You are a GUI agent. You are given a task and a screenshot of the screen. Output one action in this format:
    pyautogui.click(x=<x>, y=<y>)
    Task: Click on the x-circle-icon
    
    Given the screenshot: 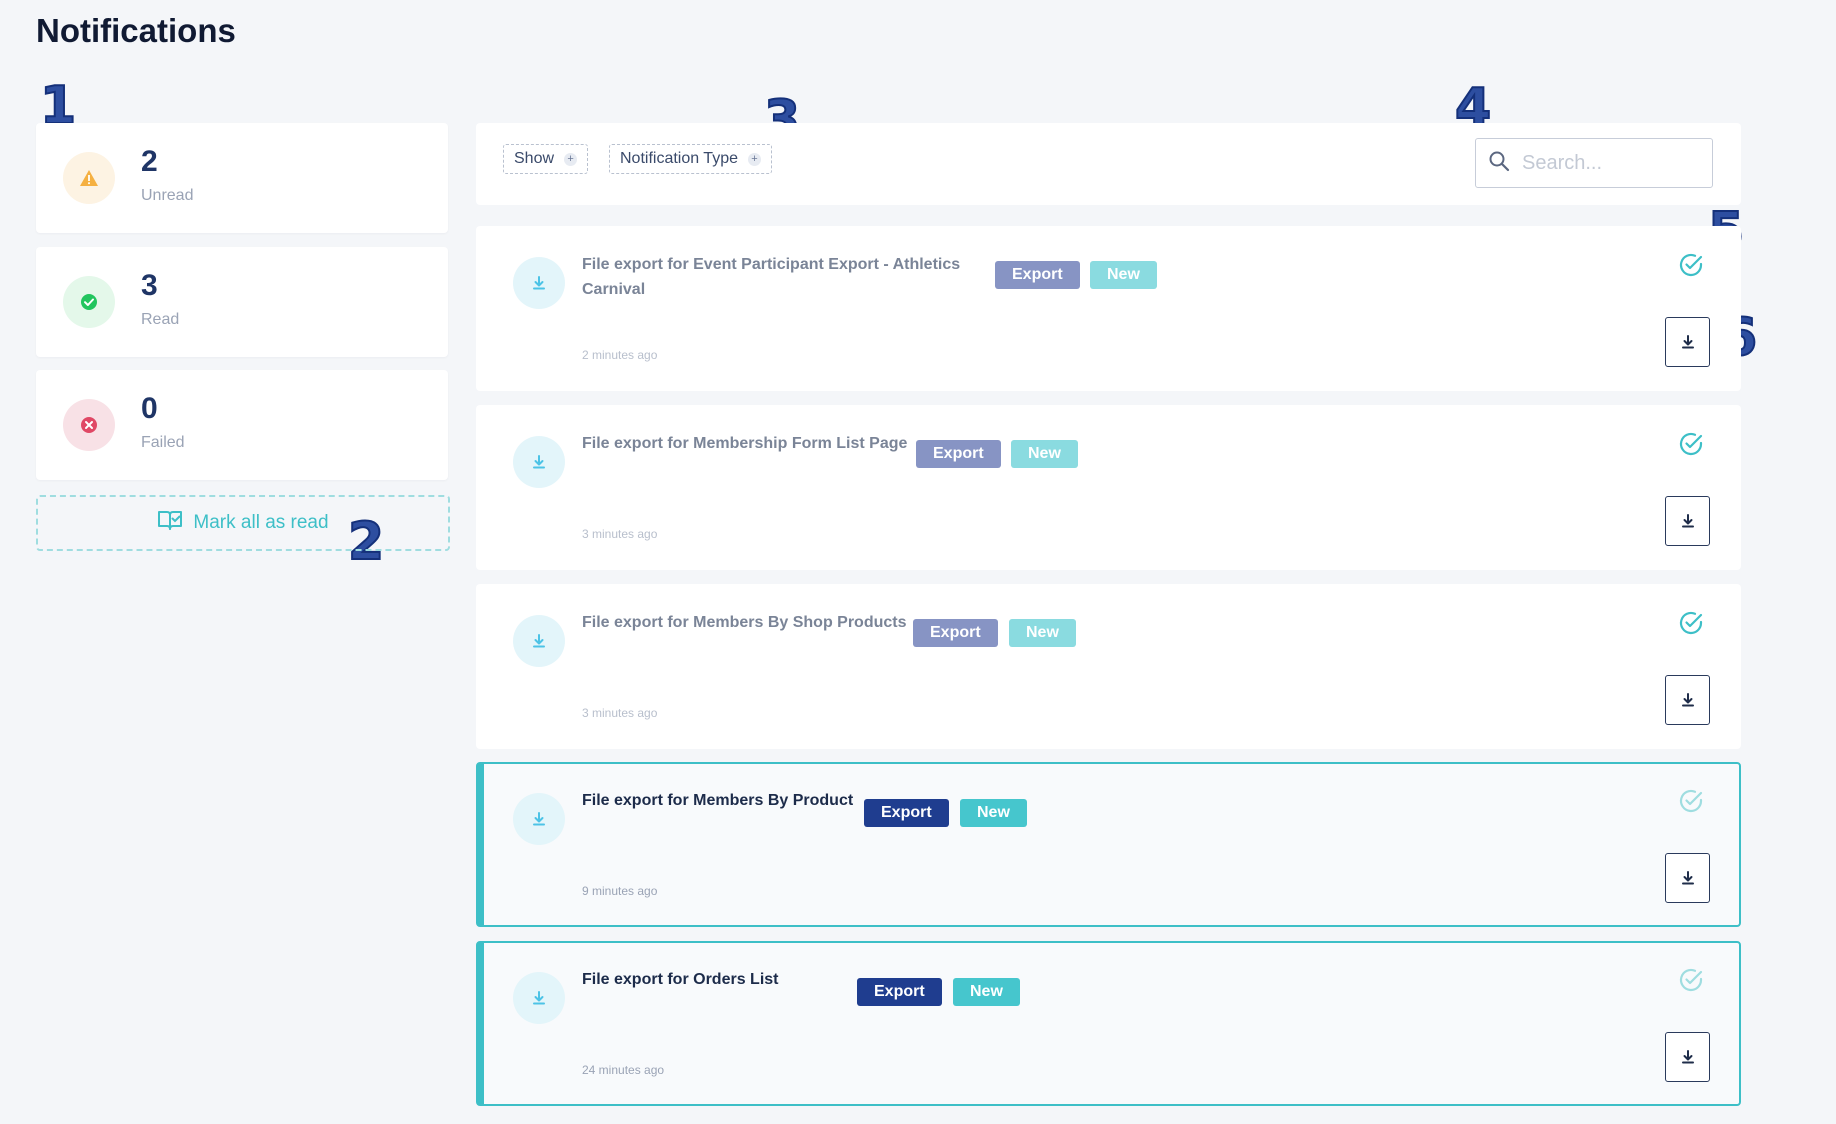 What is the action you would take?
    pyautogui.click(x=89, y=425)
    